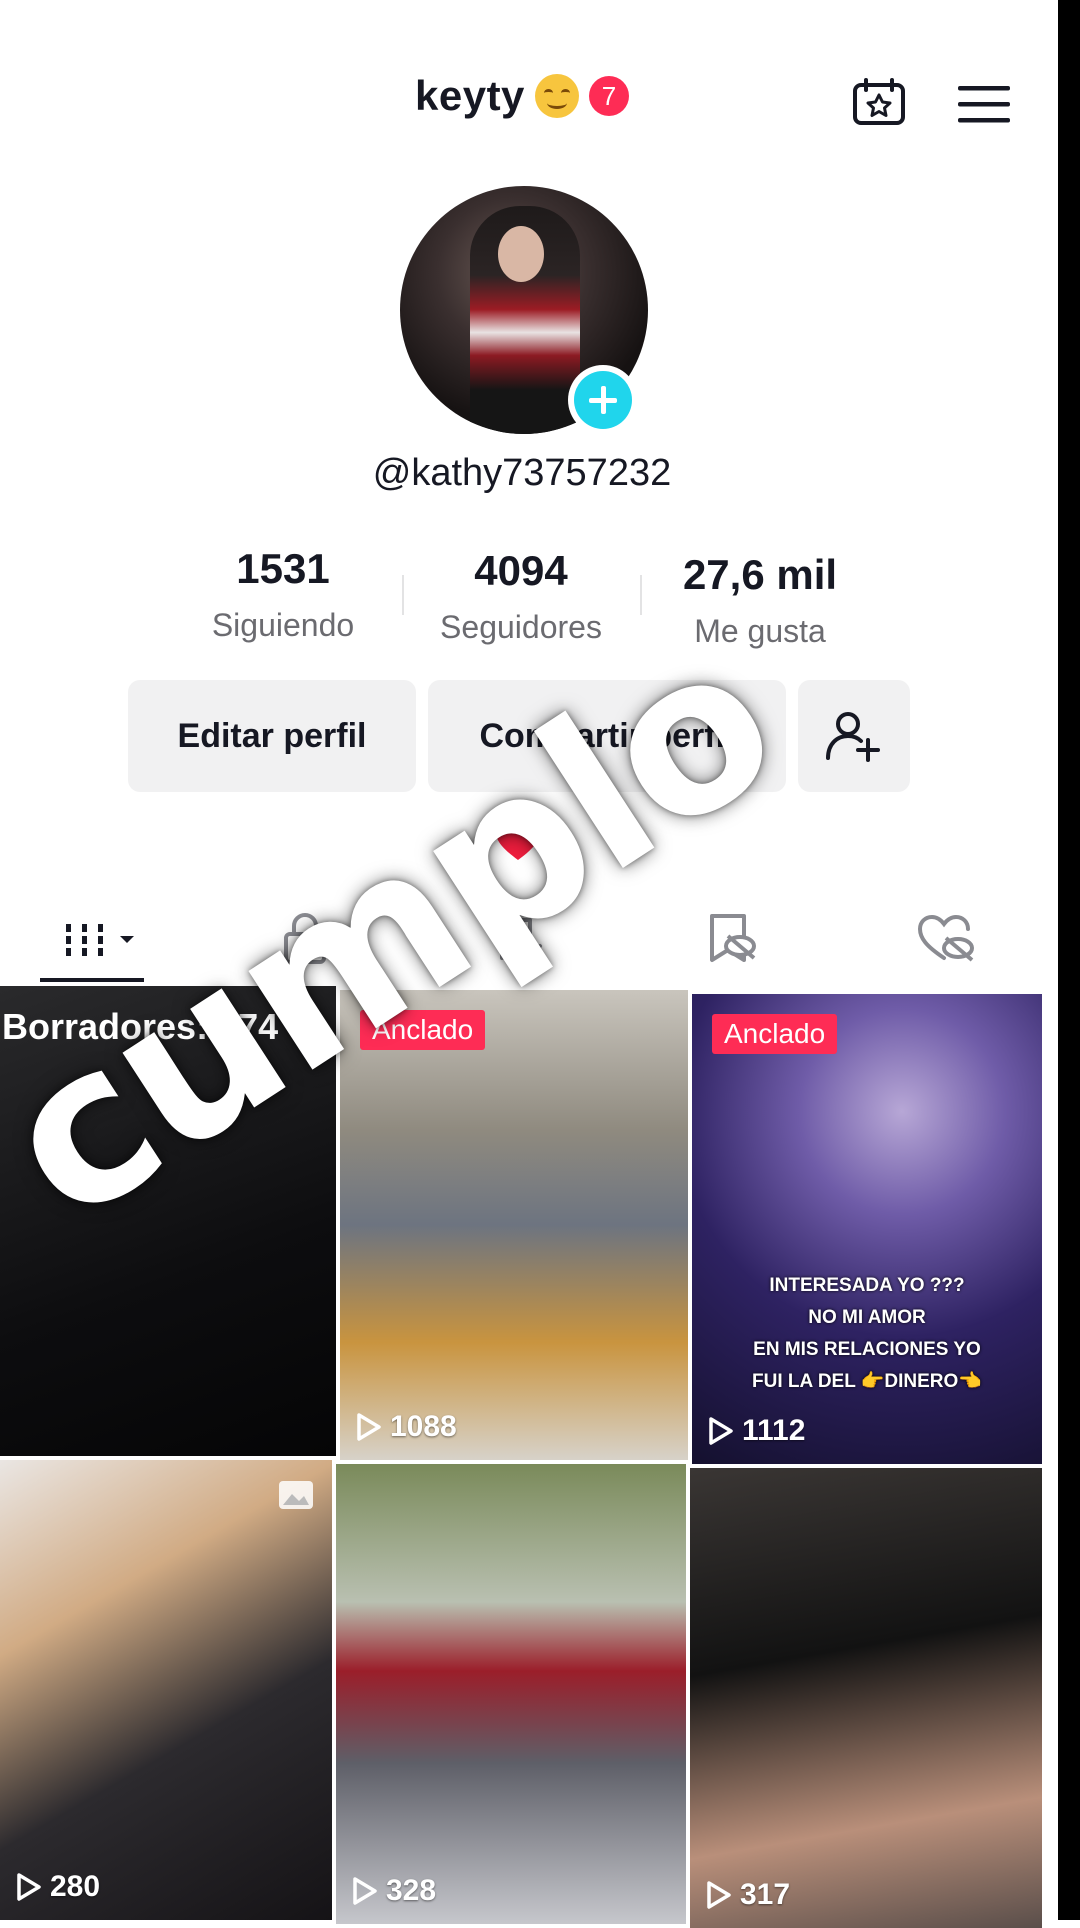 The width and height of the screenshot is (1080, 1928). I want to click on liked-hidden-icon, so click(946, 938).